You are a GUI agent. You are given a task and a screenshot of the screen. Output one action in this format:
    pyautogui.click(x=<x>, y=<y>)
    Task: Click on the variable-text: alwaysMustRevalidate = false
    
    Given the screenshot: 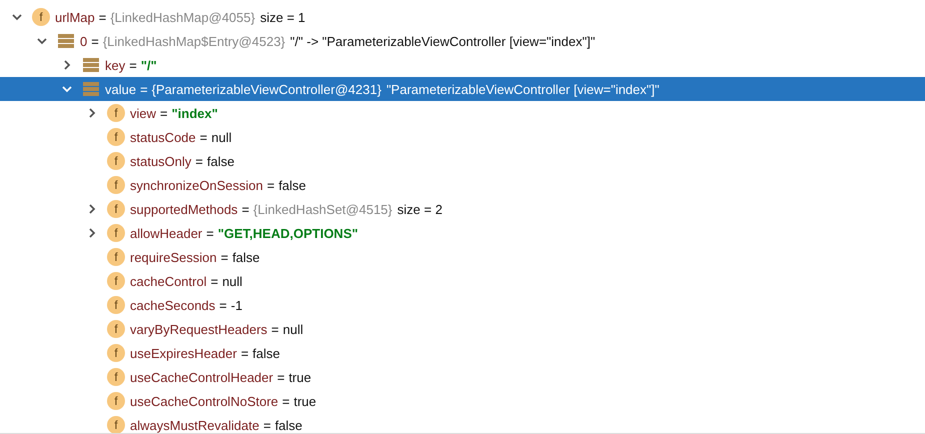 What is the action you would take?
    pyautogui.click(x=216, y=425)
    